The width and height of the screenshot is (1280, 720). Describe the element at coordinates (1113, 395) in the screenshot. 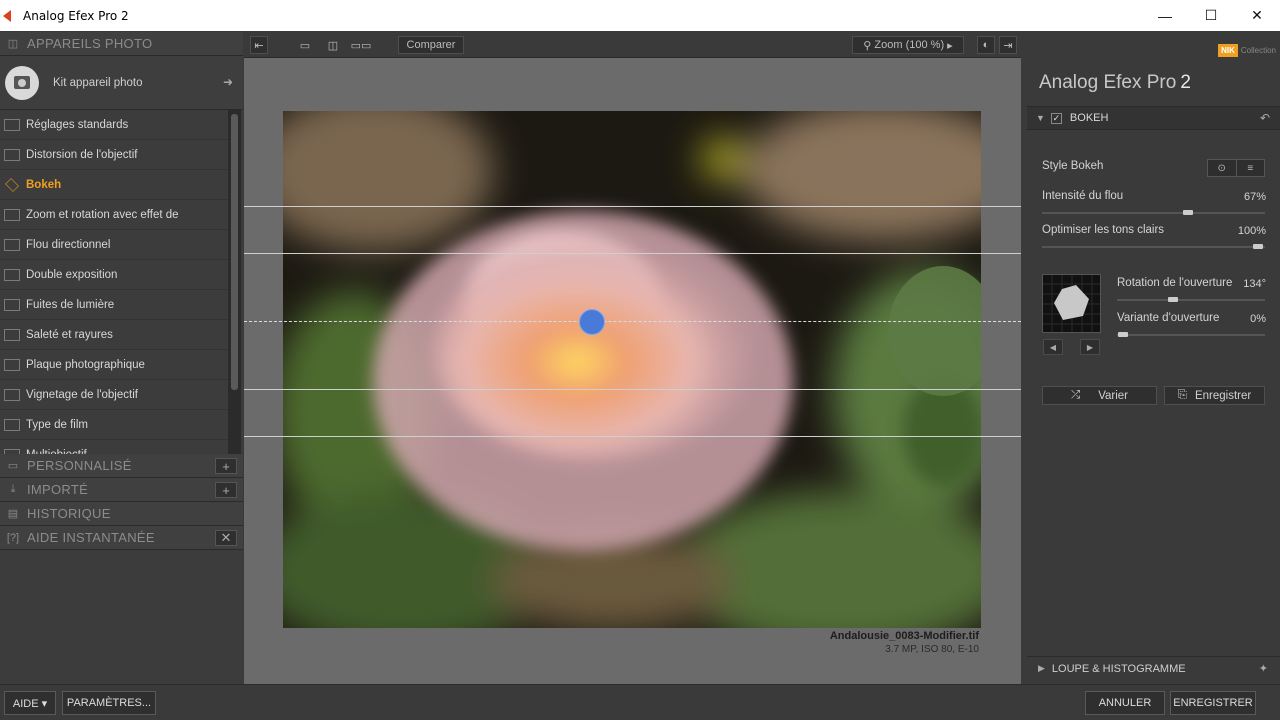

I see `vary-label: Varier` at that location.